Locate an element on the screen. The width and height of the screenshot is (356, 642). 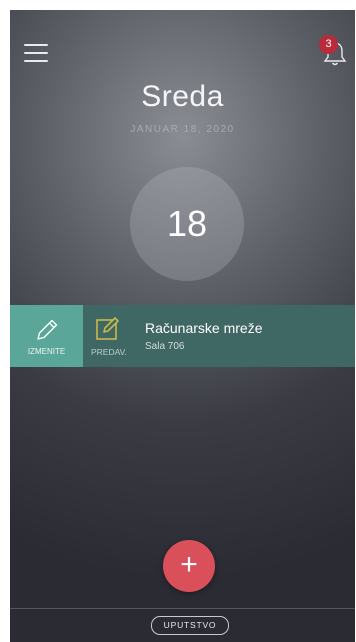
day-number-circle: 18 is located at coordinates (187, 224).